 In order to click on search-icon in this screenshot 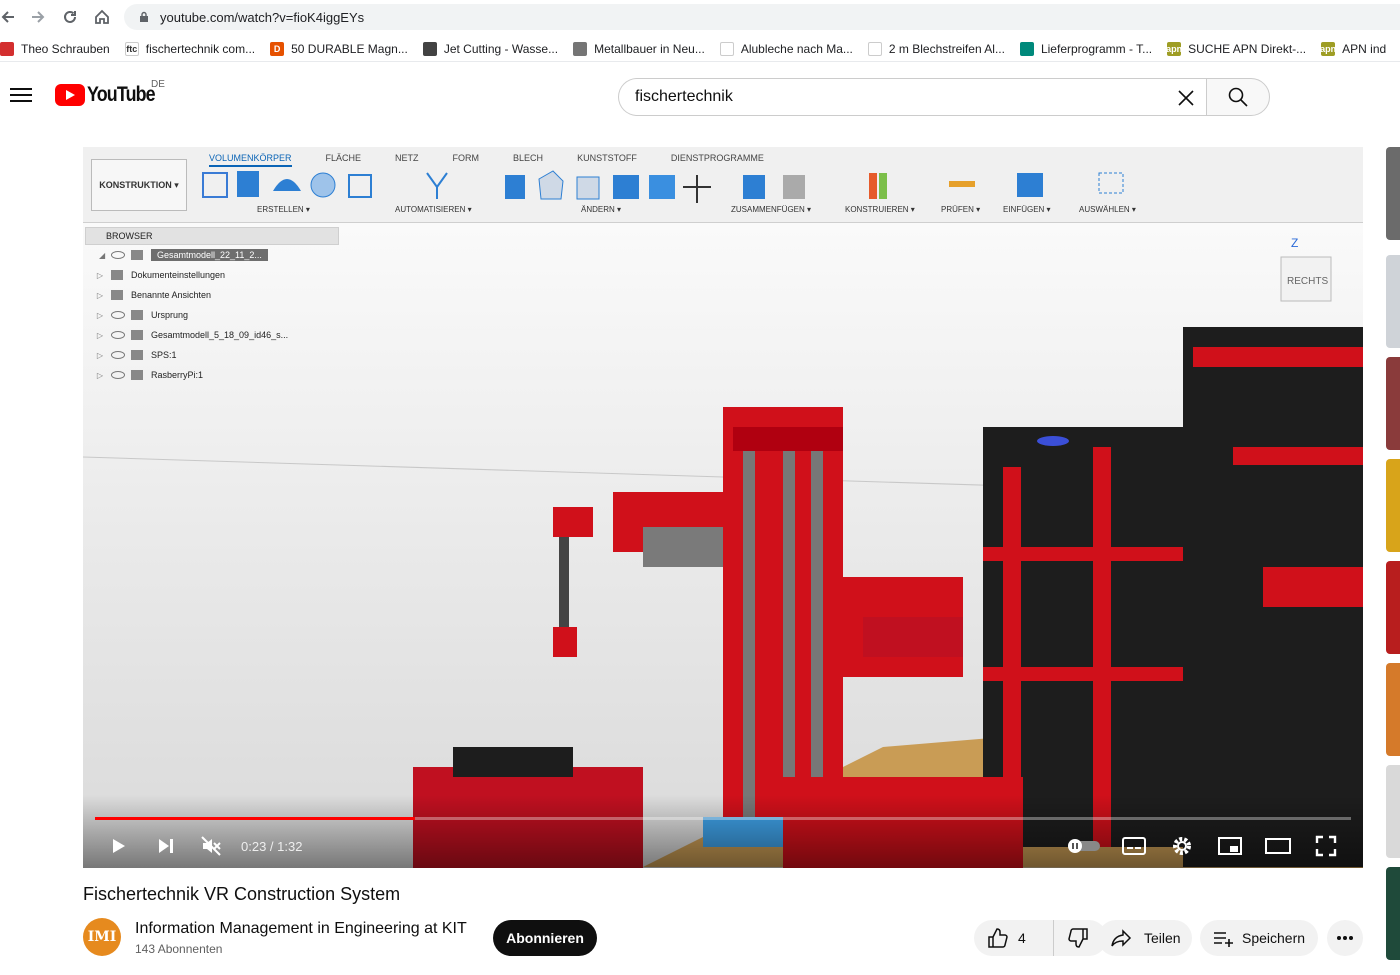, I will do `click(1238, 97)`.